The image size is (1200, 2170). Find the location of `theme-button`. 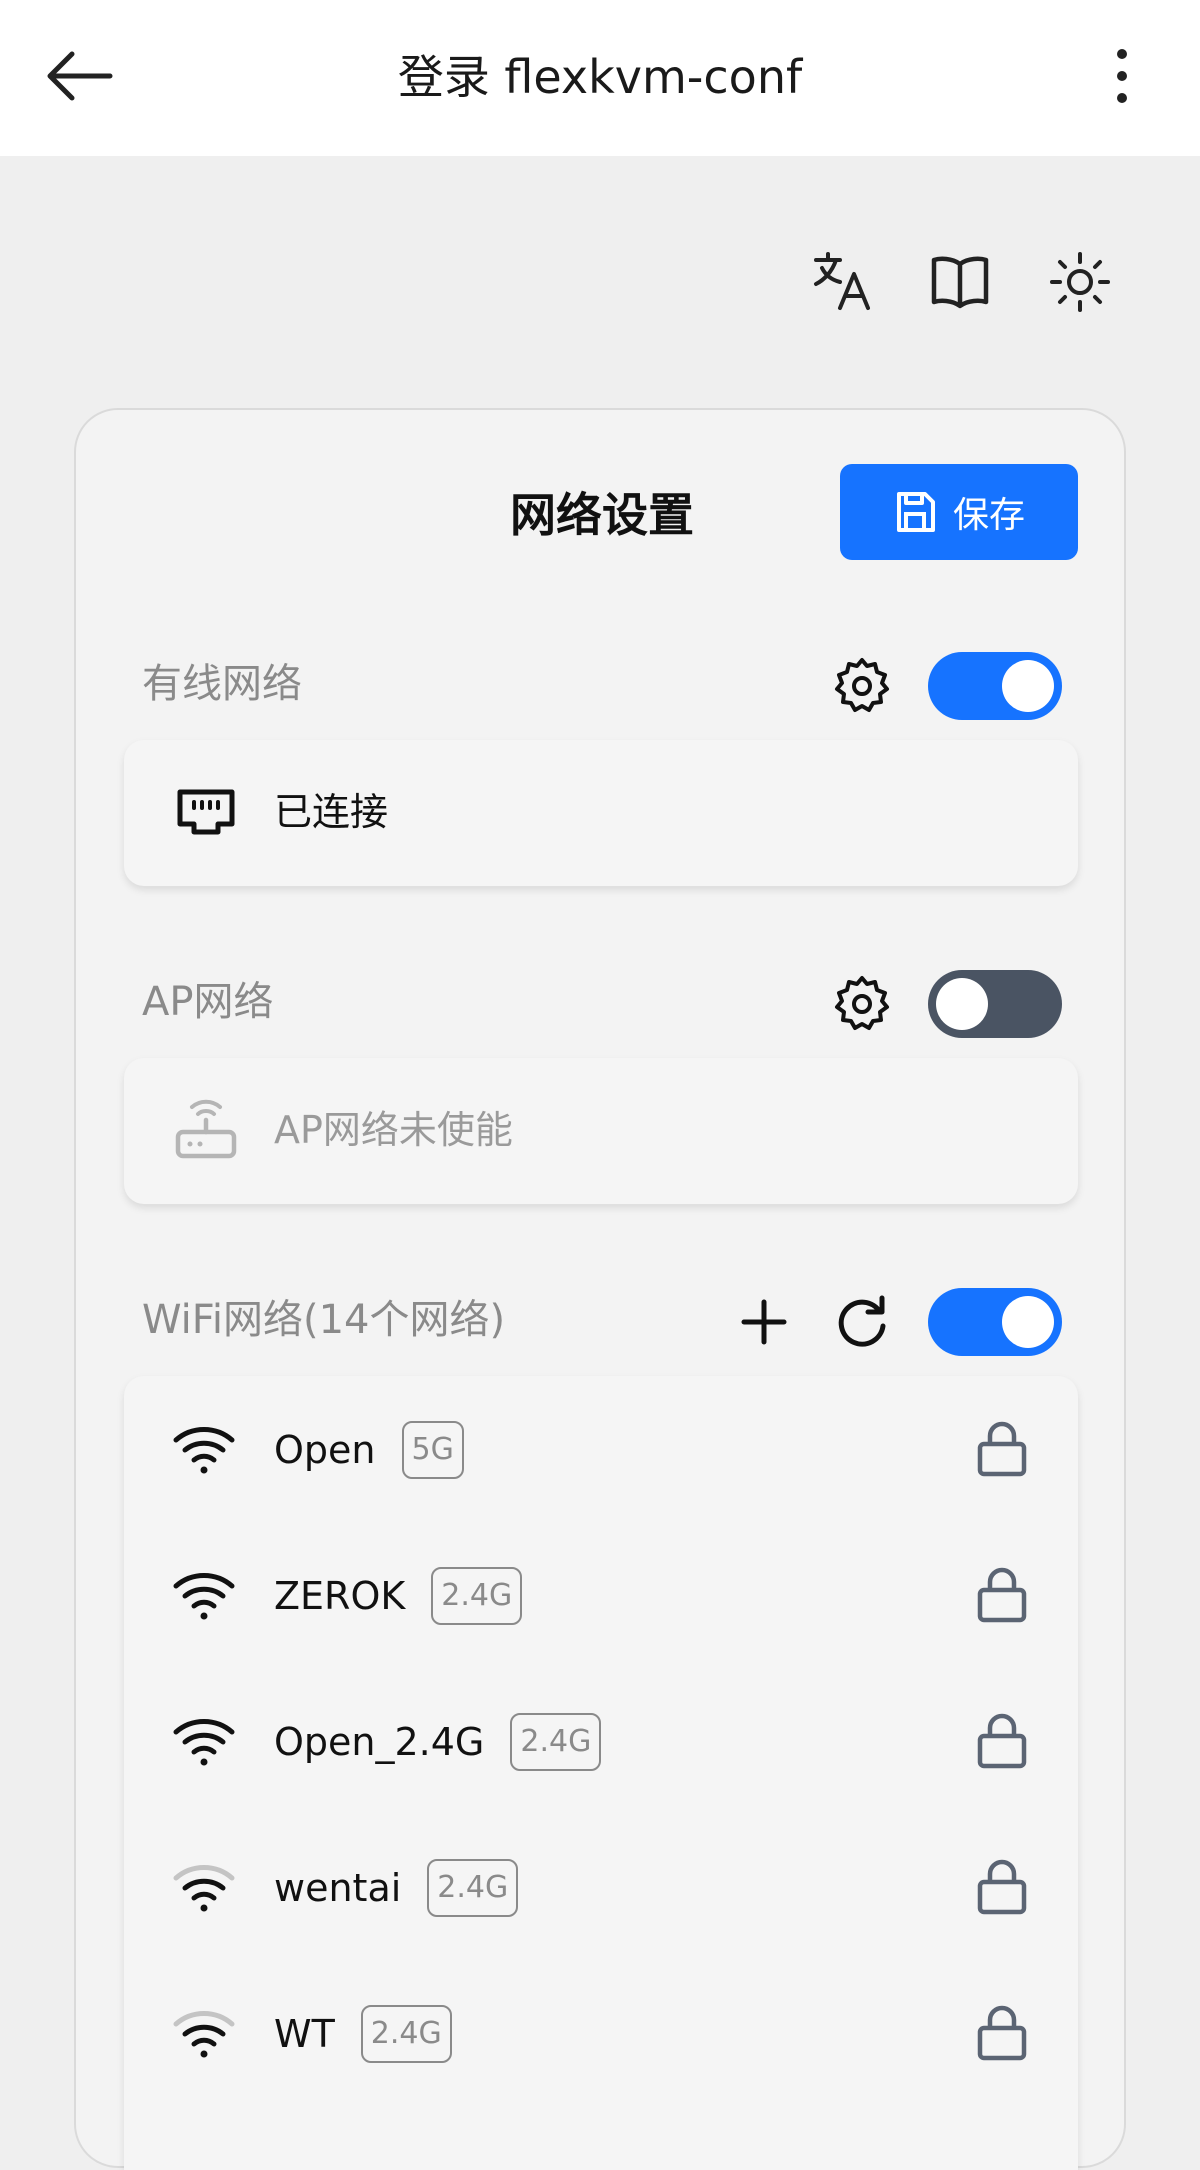

theme-button is located at coordinates (1080, 282).